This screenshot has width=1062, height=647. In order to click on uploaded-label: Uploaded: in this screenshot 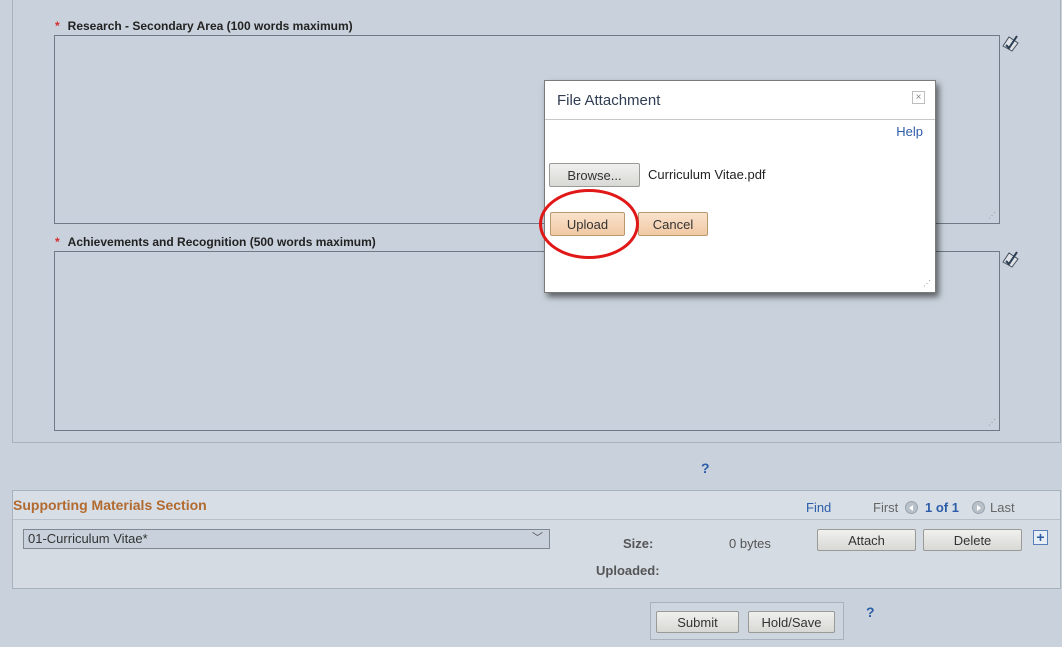, I will do `click(628, 570)`.